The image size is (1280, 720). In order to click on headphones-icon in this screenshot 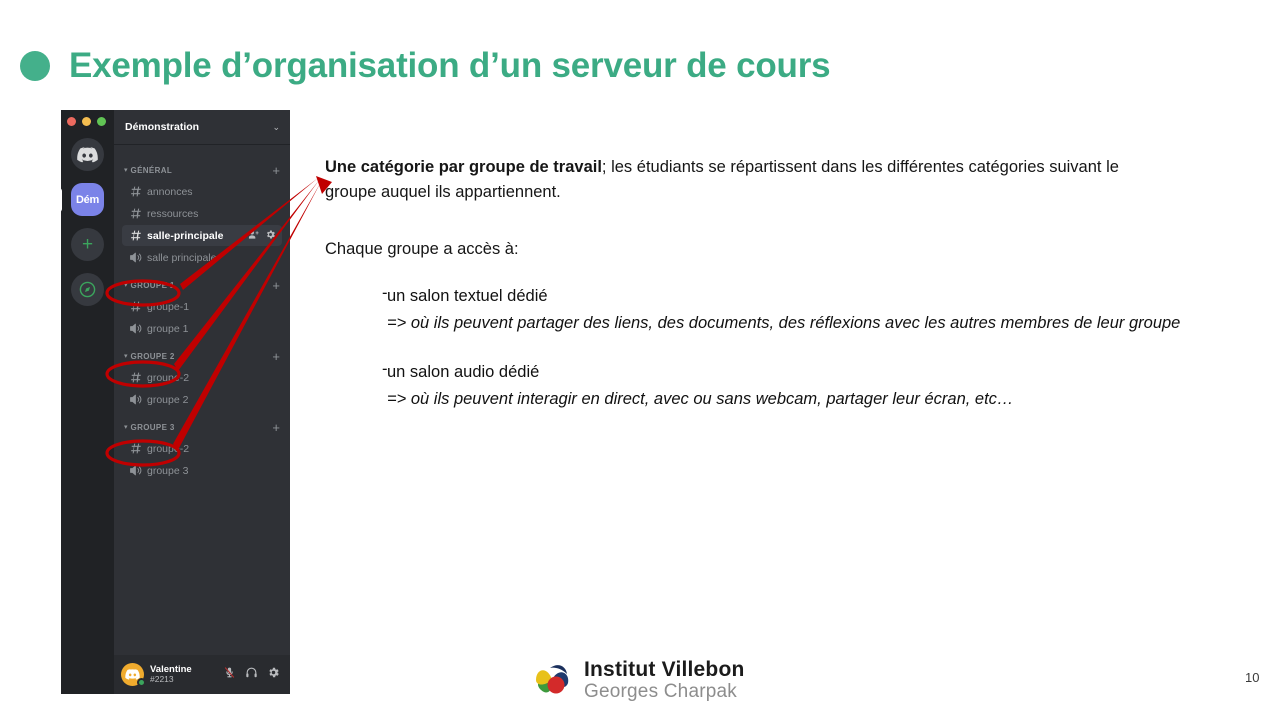, I will do `click(251, 675)`.